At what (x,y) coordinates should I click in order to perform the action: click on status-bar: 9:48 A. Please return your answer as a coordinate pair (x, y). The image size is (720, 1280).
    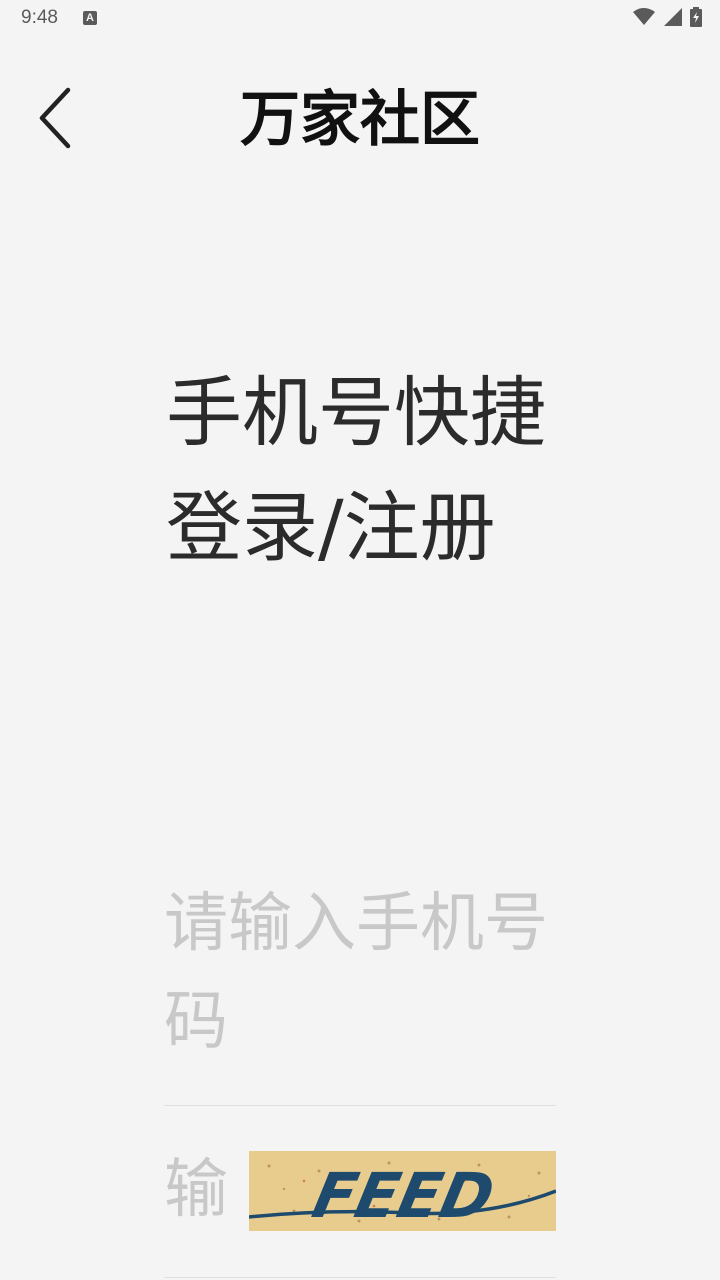
    Looking at the image, I should click on (360, 18).